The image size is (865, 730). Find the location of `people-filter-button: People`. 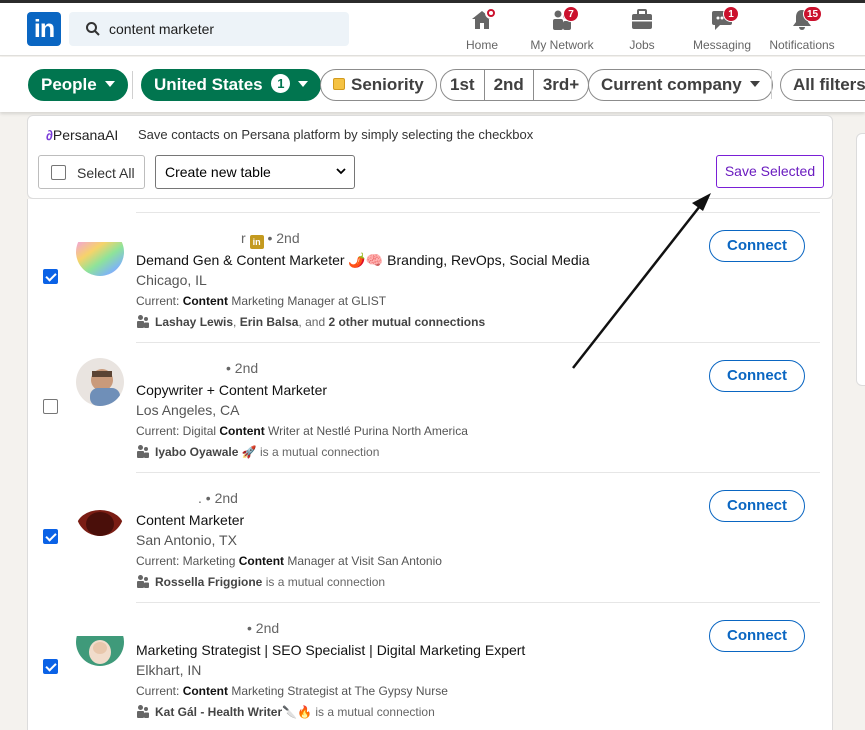

people-filter-button: People is located at coordinates (78, 85).